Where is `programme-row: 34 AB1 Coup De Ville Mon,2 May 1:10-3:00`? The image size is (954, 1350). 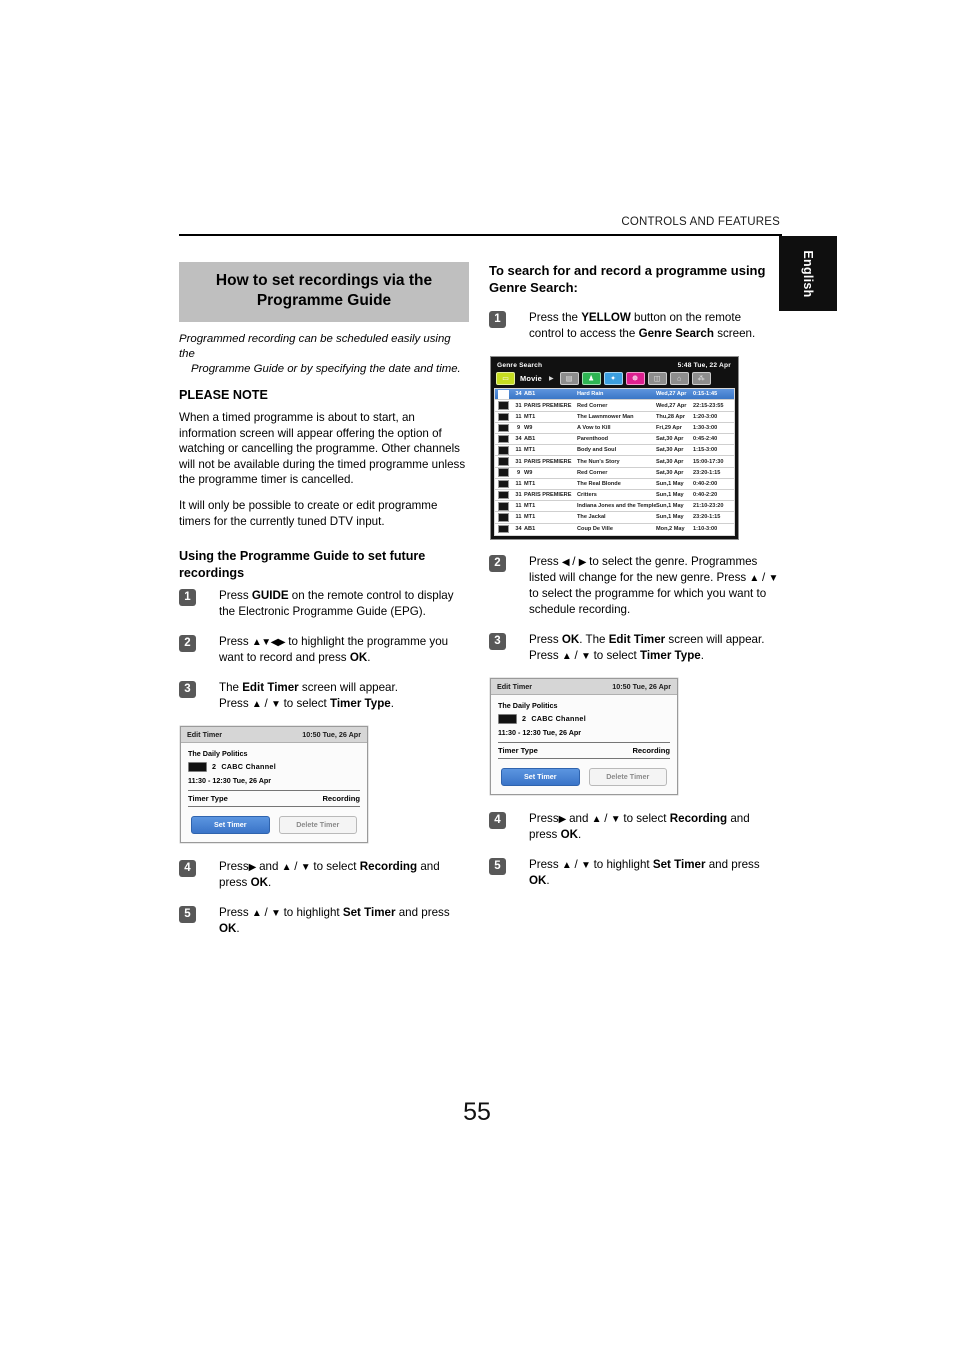 programme-row: 34 AB1 Coup De Ville Mon,2 May 1:10-3:00 is located at coordinates (614, 529).